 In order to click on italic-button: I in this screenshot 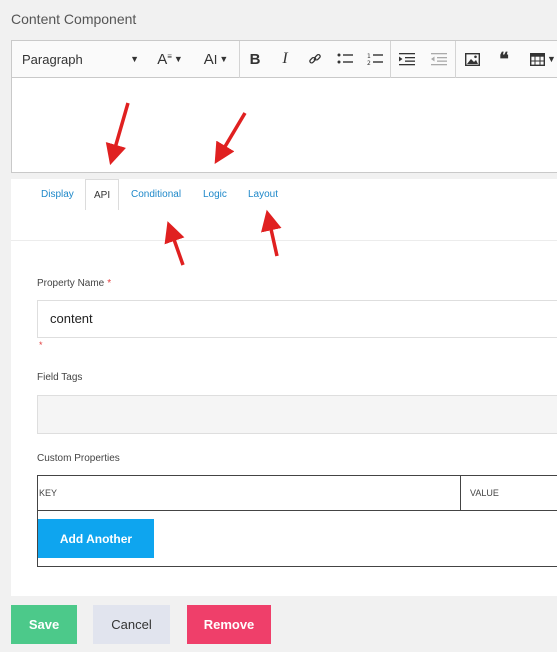, I will do `click(285, 59)`.